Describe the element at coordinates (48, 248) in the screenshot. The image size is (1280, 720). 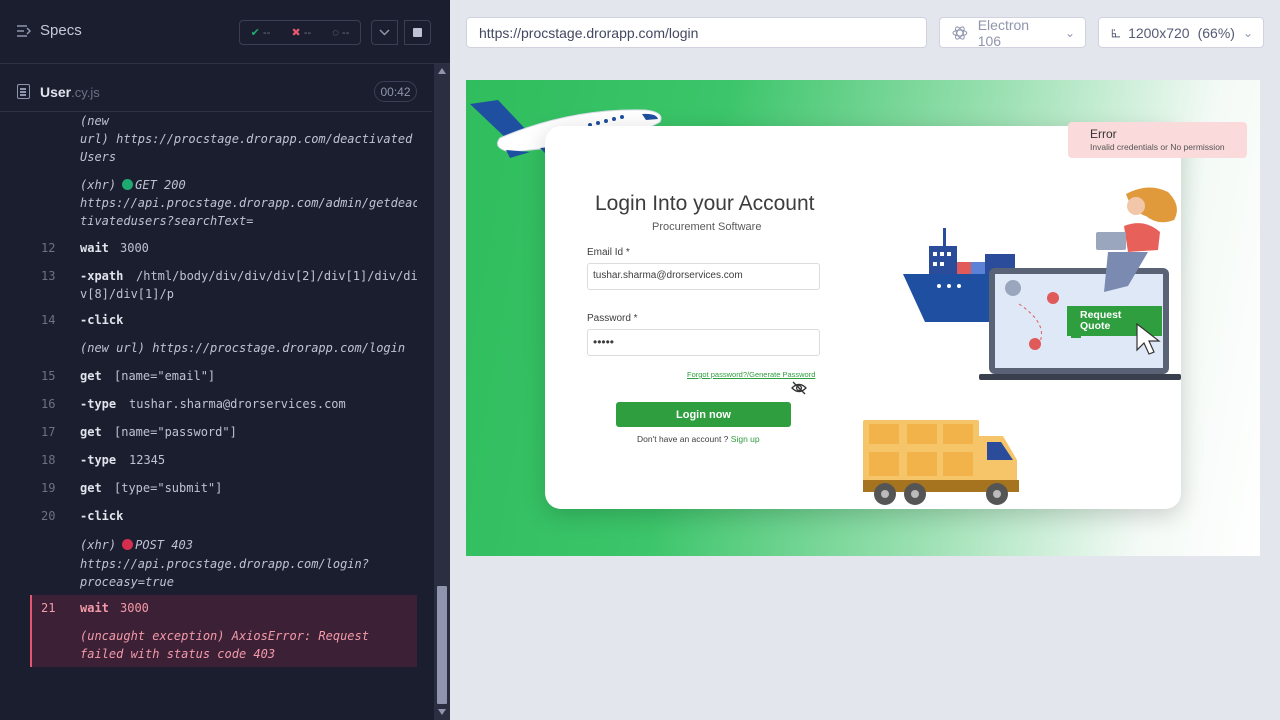
I see `command-number: 12` at that location.